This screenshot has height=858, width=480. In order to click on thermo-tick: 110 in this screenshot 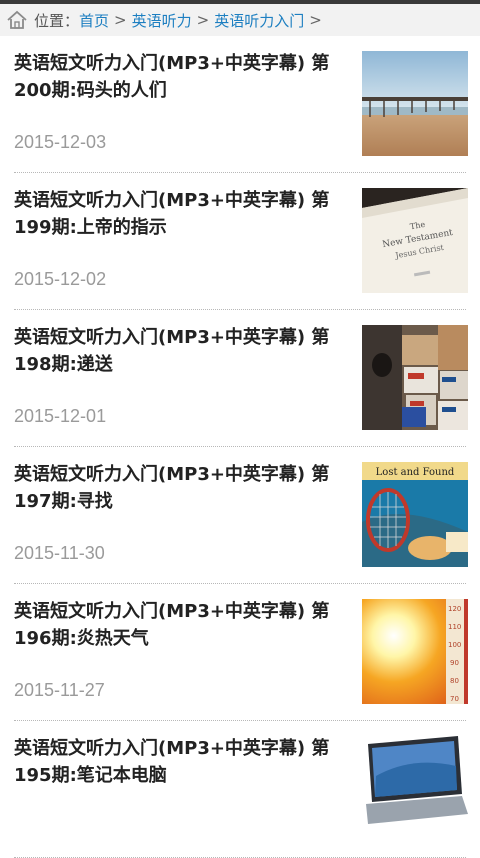, I will do `click(454, 627)`.